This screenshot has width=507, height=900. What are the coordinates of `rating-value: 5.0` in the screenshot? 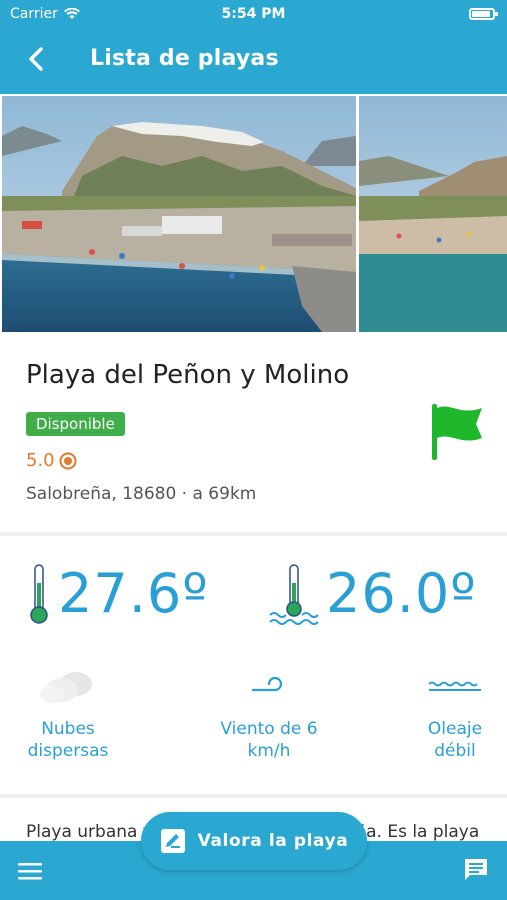 It's located at (40, 460).